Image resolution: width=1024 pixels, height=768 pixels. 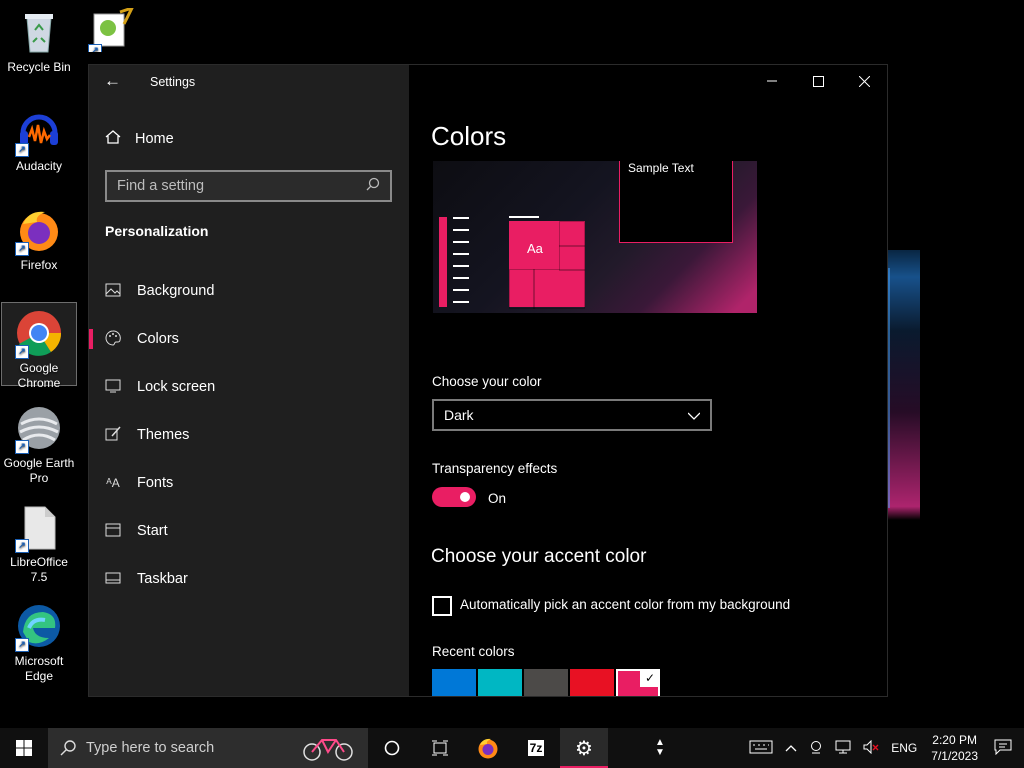 I want to click on window-controls, so click(x=818, y=81).